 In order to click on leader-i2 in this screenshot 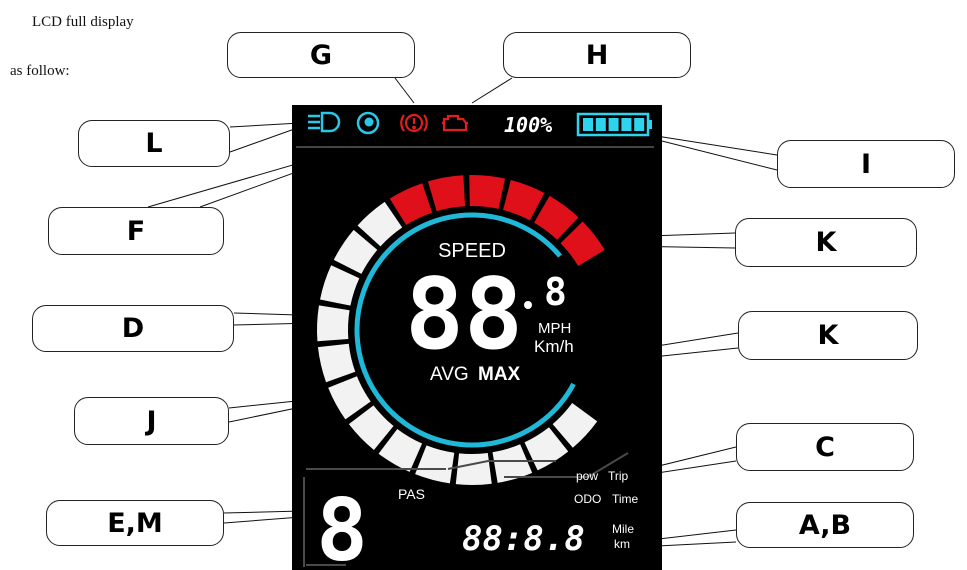, I will do `click(713, 154)`.